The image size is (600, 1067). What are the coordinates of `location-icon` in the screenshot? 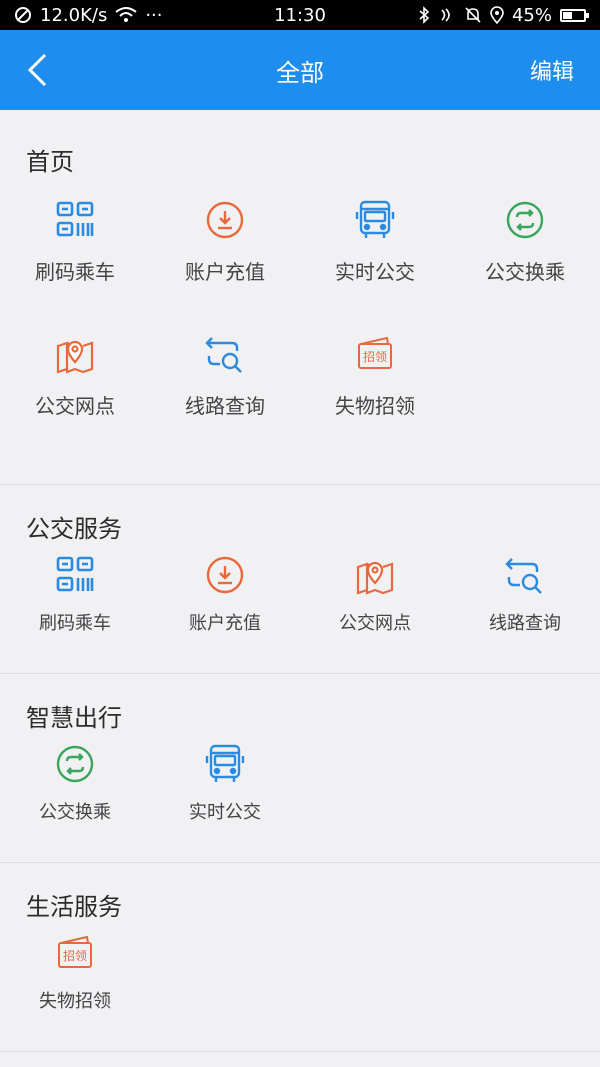 It's located at (497, 15).